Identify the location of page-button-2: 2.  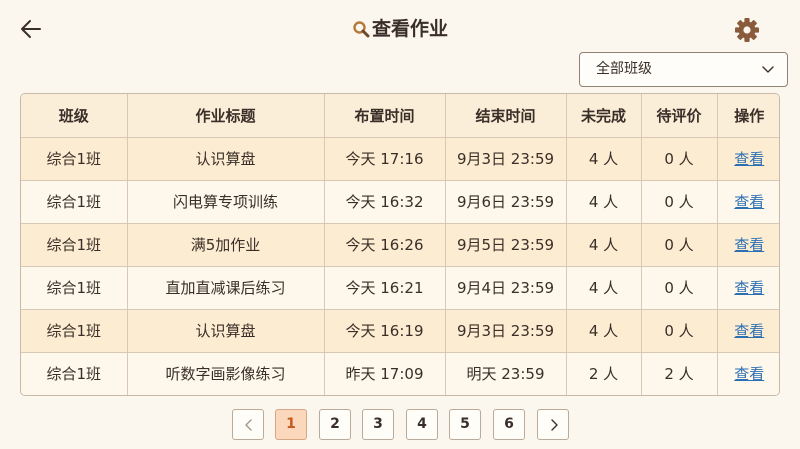
(335, 424).